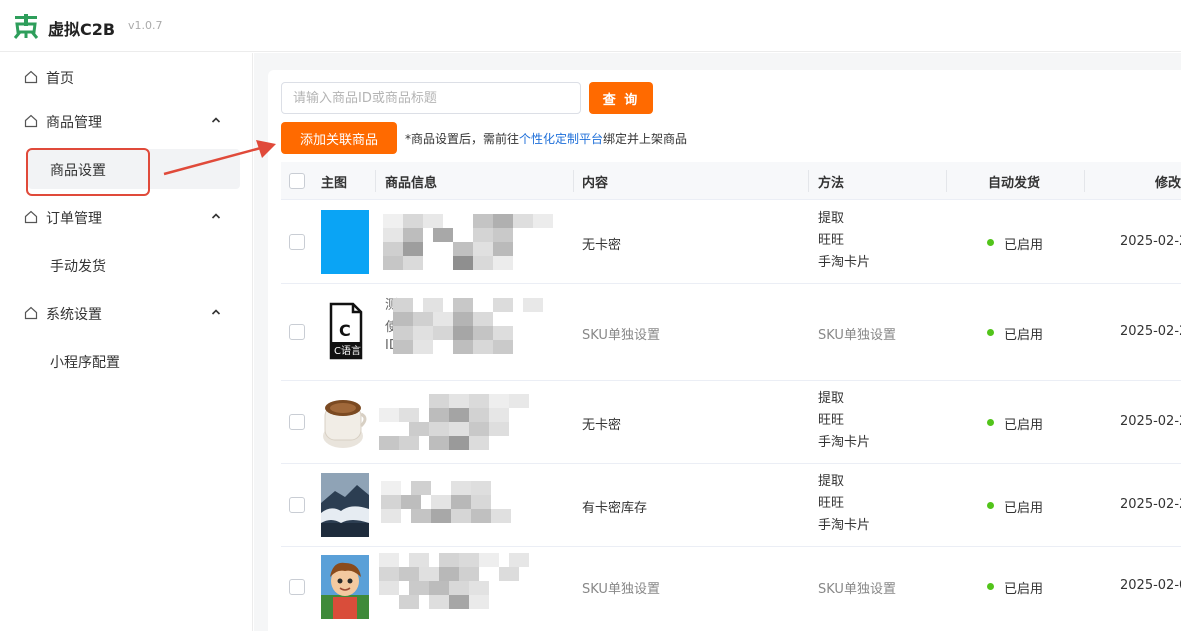 The width and height of the screenshot is (1181, 631). What do you see at coordinates (345, 422) in the screenshot?
I see `coffee-cup-image` at bounding box center [345, 422].